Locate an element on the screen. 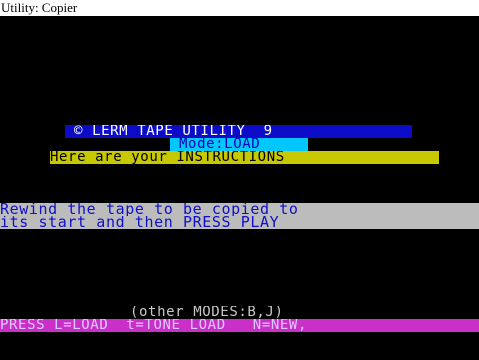  key-prompt-bar: PRESS L=LOAD t=TONE LOAD N=NEW, is located at coordinates (239, 325).